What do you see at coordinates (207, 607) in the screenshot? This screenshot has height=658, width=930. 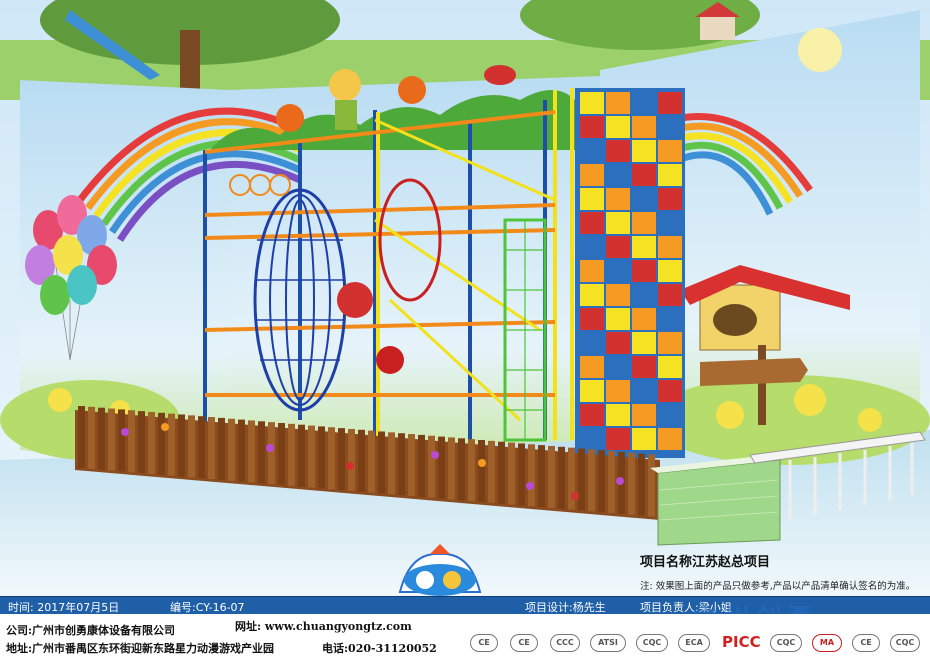 I see `info-number: 编号:CY-16-07` at bounding box center [207, 607].